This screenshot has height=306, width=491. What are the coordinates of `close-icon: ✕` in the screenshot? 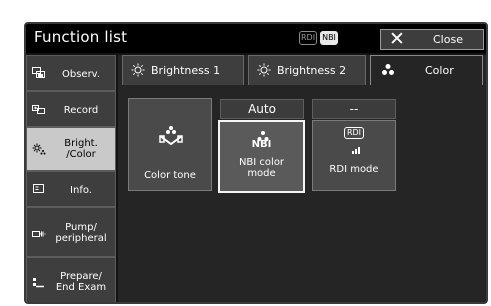 It's located at (397, 39).